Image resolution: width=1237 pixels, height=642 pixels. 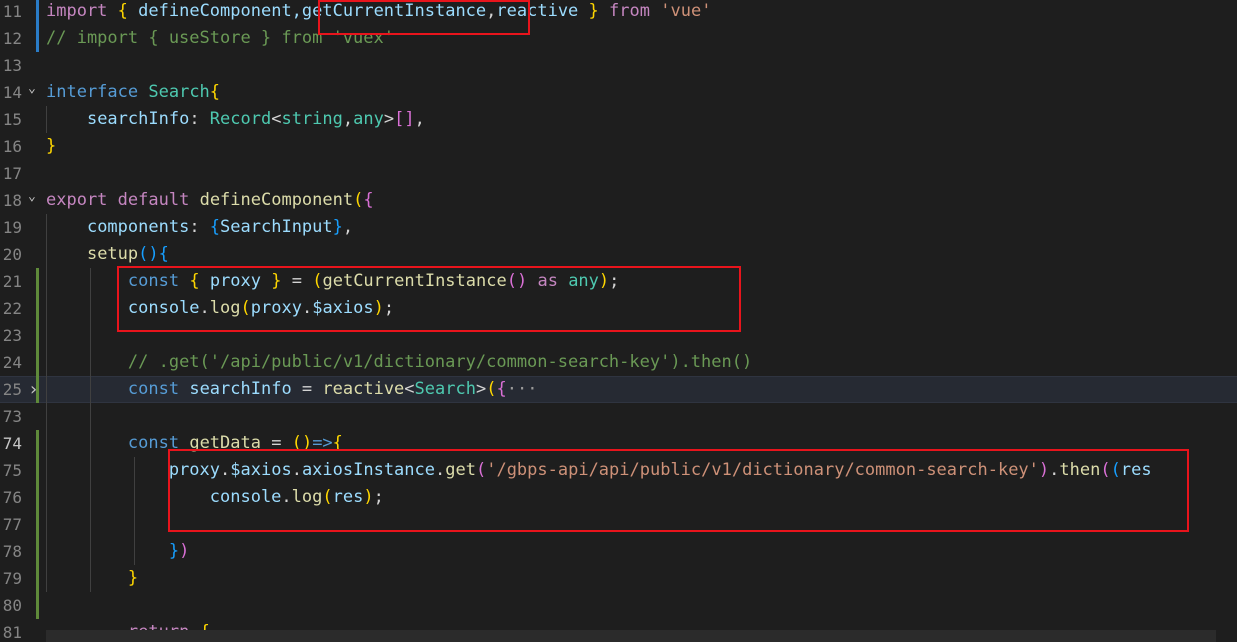 I want to click on code-line: 12// import { useStore } from 'vuex', so click(x=618, y=38).